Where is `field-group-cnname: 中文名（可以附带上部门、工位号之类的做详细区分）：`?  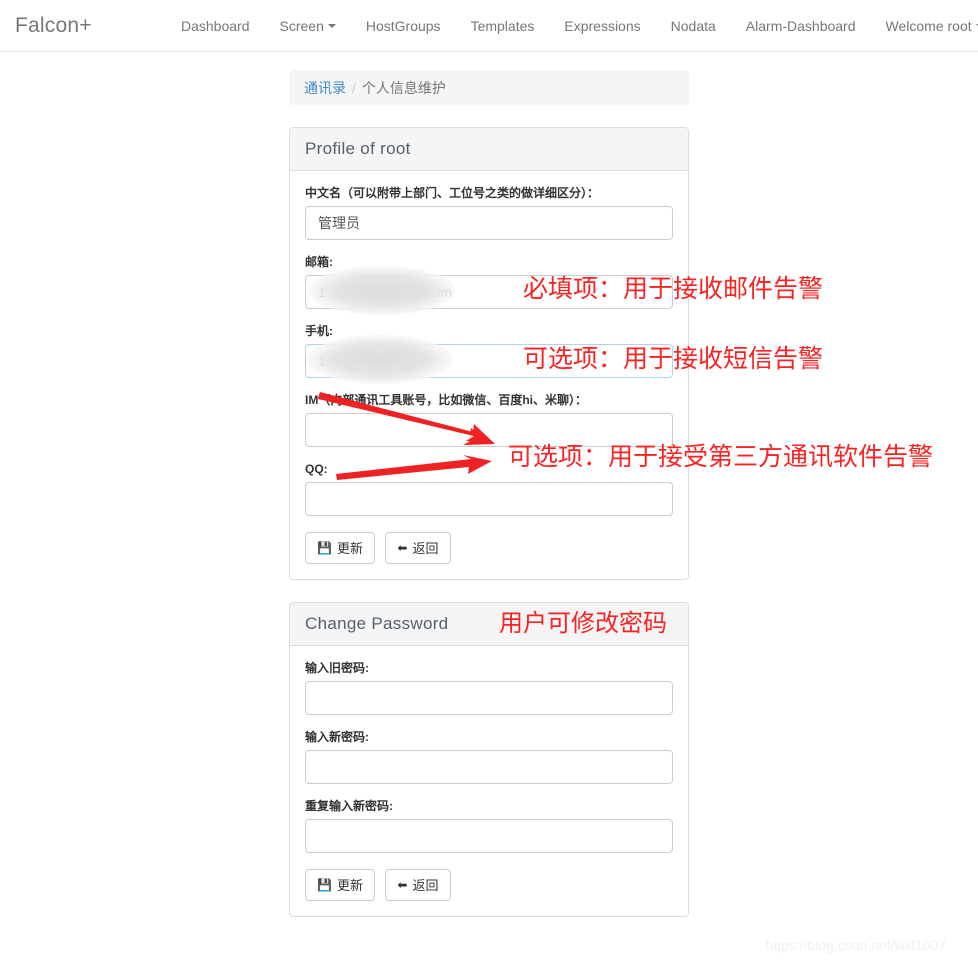 field-group-cnname: 中文名（可以附带上部门、工位号之类的做详细区分）： is located at coordinates (489, 212).